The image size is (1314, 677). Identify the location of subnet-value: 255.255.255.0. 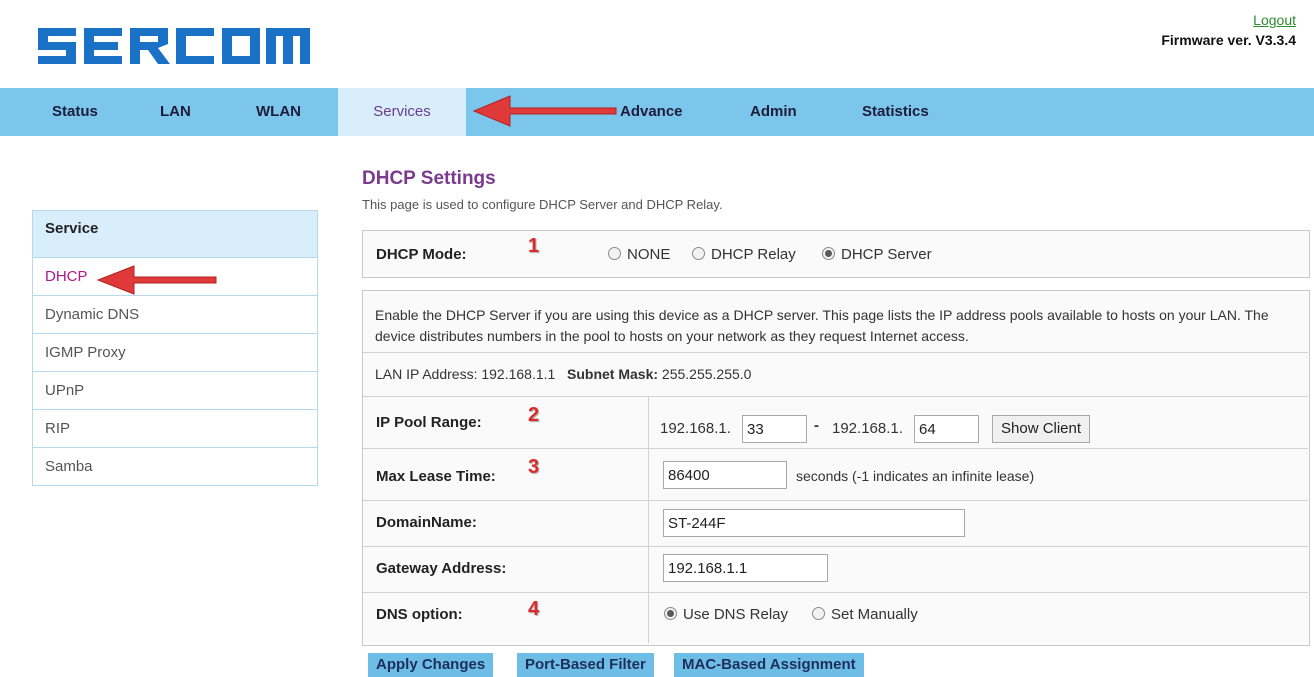
(706, 374).